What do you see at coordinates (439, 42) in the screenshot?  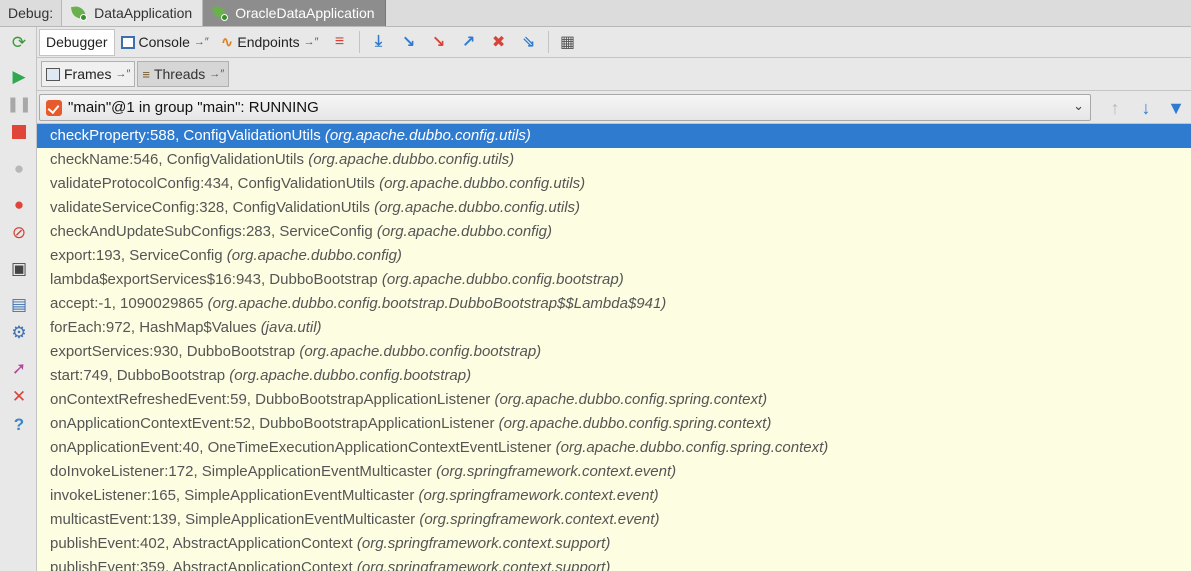 I see `force-step-into-icon: ↘` at bounding box center [439, 42].